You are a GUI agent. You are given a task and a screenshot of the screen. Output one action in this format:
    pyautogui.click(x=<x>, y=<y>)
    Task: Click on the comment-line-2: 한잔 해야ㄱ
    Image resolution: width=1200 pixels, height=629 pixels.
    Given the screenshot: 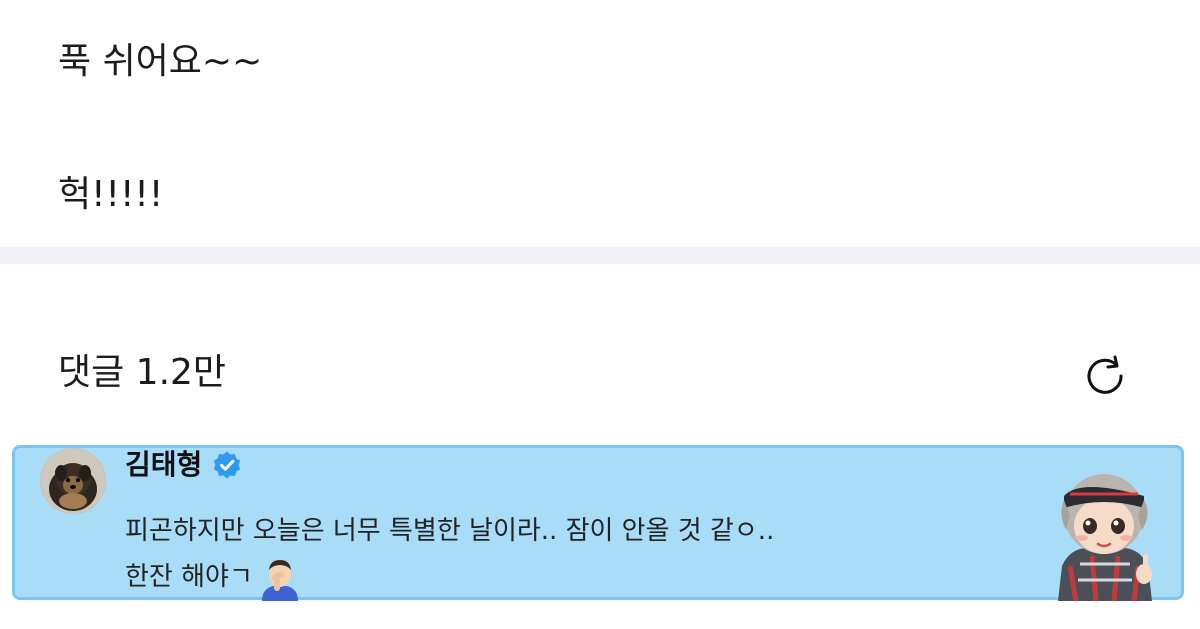 What is the action you would take?
    pyautogui.click(x=189, y=577)
    